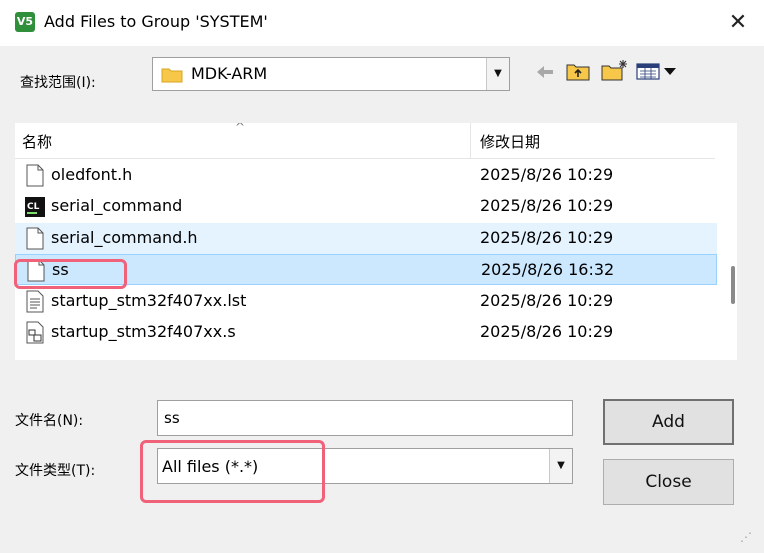 The width and height of the screenshot is (764, 553). I want to click on close-button: Close, so click(668, 482).